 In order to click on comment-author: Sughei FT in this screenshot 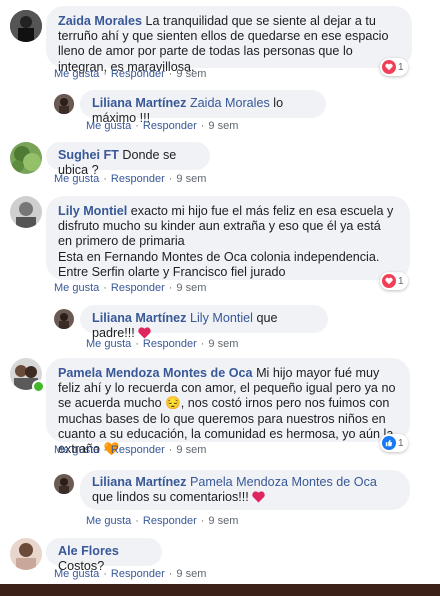, I will do `click(88, 155)`.